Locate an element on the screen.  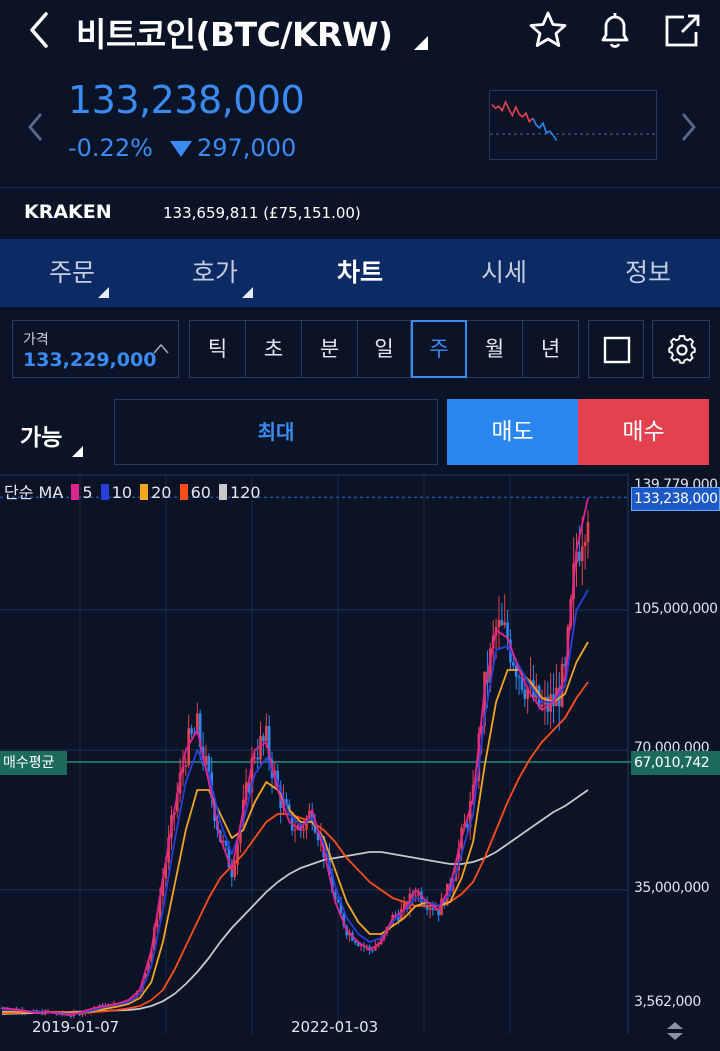
tab-orderbook-caret-icon is located at coordinates (247, 292).